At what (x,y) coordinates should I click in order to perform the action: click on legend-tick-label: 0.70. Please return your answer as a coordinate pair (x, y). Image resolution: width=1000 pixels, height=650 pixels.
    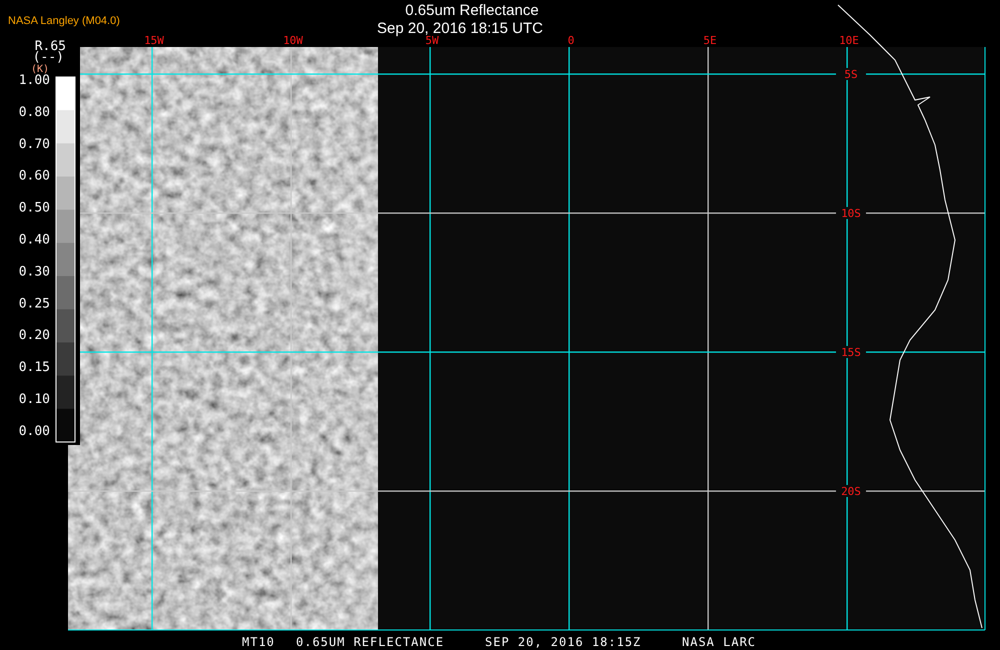
    Looking at the image, I should click on (34, 144).